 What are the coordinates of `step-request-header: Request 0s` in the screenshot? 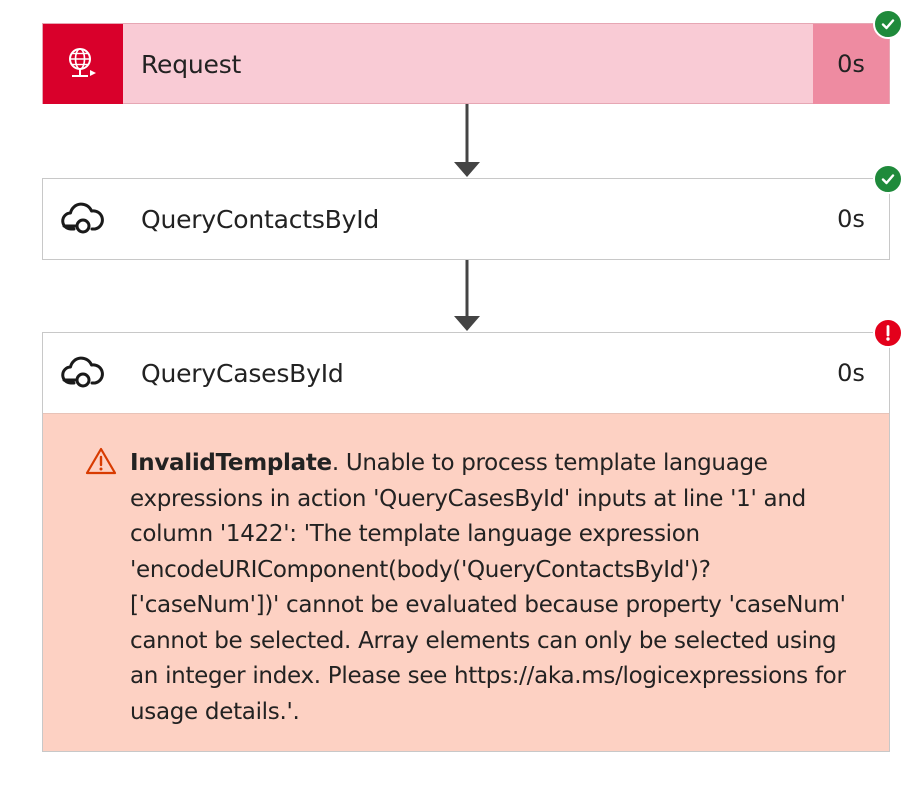 It's located at (466, 64).